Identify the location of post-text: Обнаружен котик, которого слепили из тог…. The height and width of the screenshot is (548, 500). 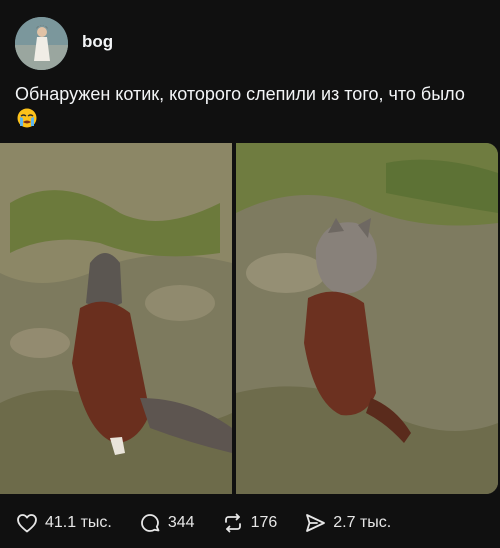
(245, 107).